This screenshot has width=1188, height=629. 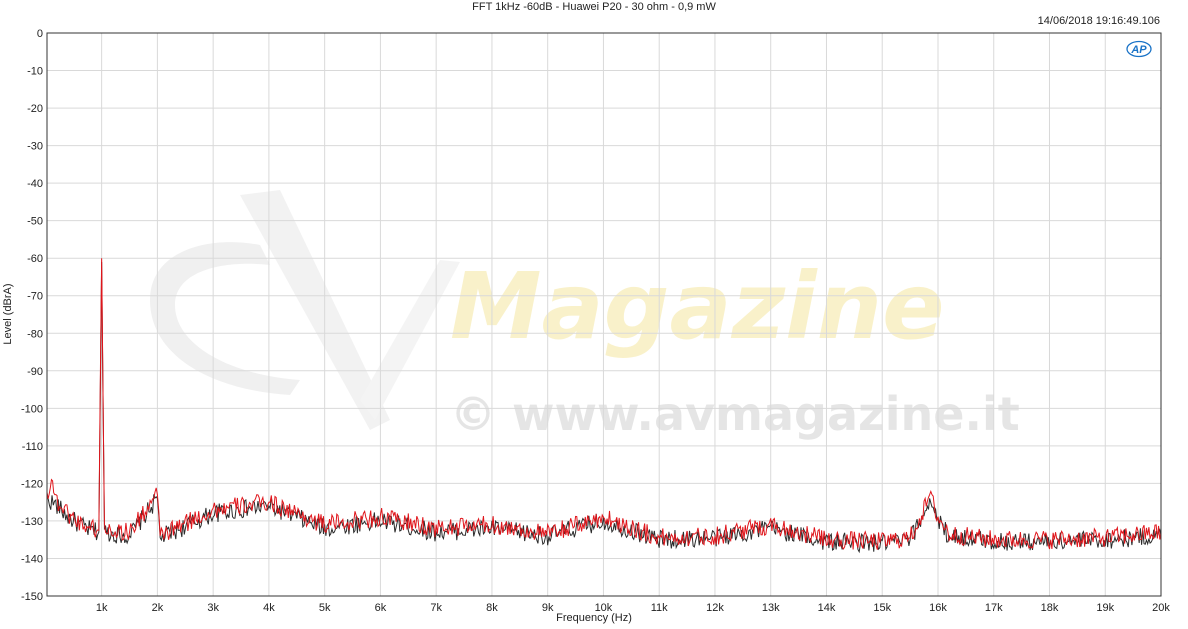 I want to click on y-tick-label: -50, so click(x=35, y=222).